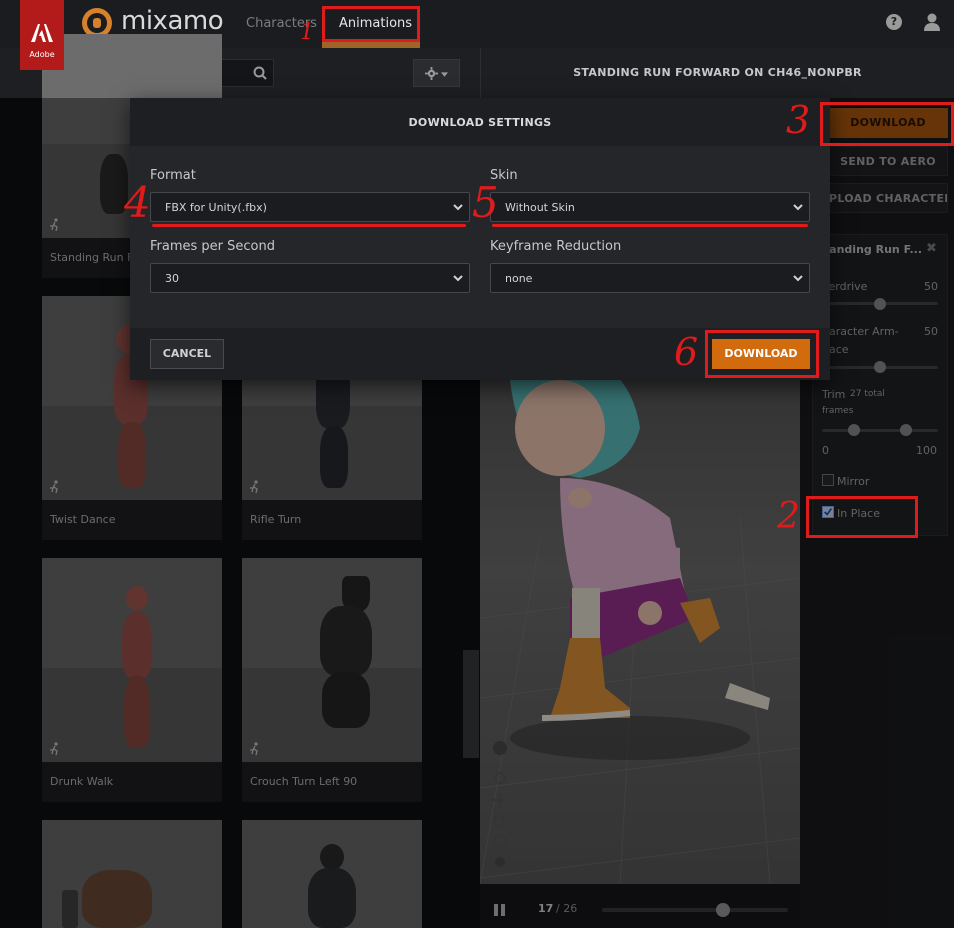 The image size is (954, 928). I want to click on animation-card-caption: Crouch Turn Left 90, so click(332, 782).